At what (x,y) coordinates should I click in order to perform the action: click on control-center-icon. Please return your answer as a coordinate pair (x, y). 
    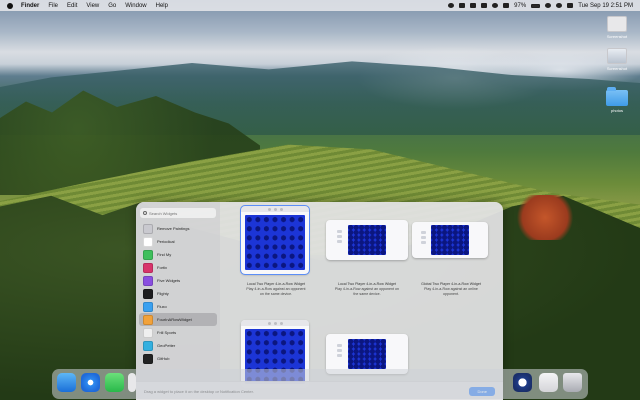
    Looking at the image, I should click on (570, 5).